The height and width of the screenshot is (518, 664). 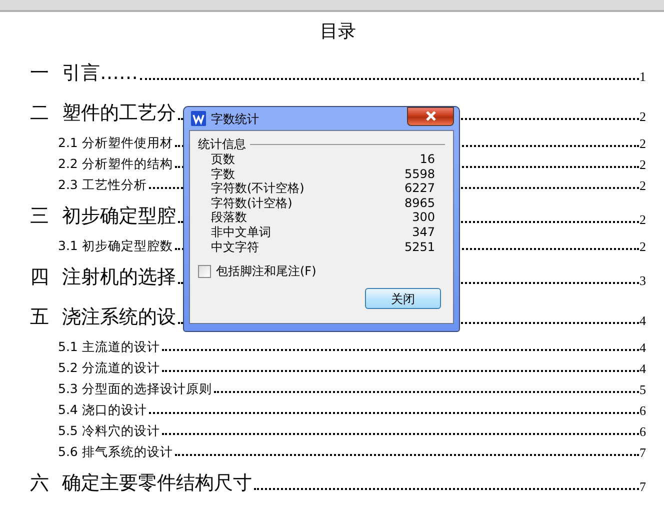 What do you see at coordinates (115, 246) in the screenshot?
I see `subsection-title: 3.1 初步确定型腔数` at bounding box center [115, 246].